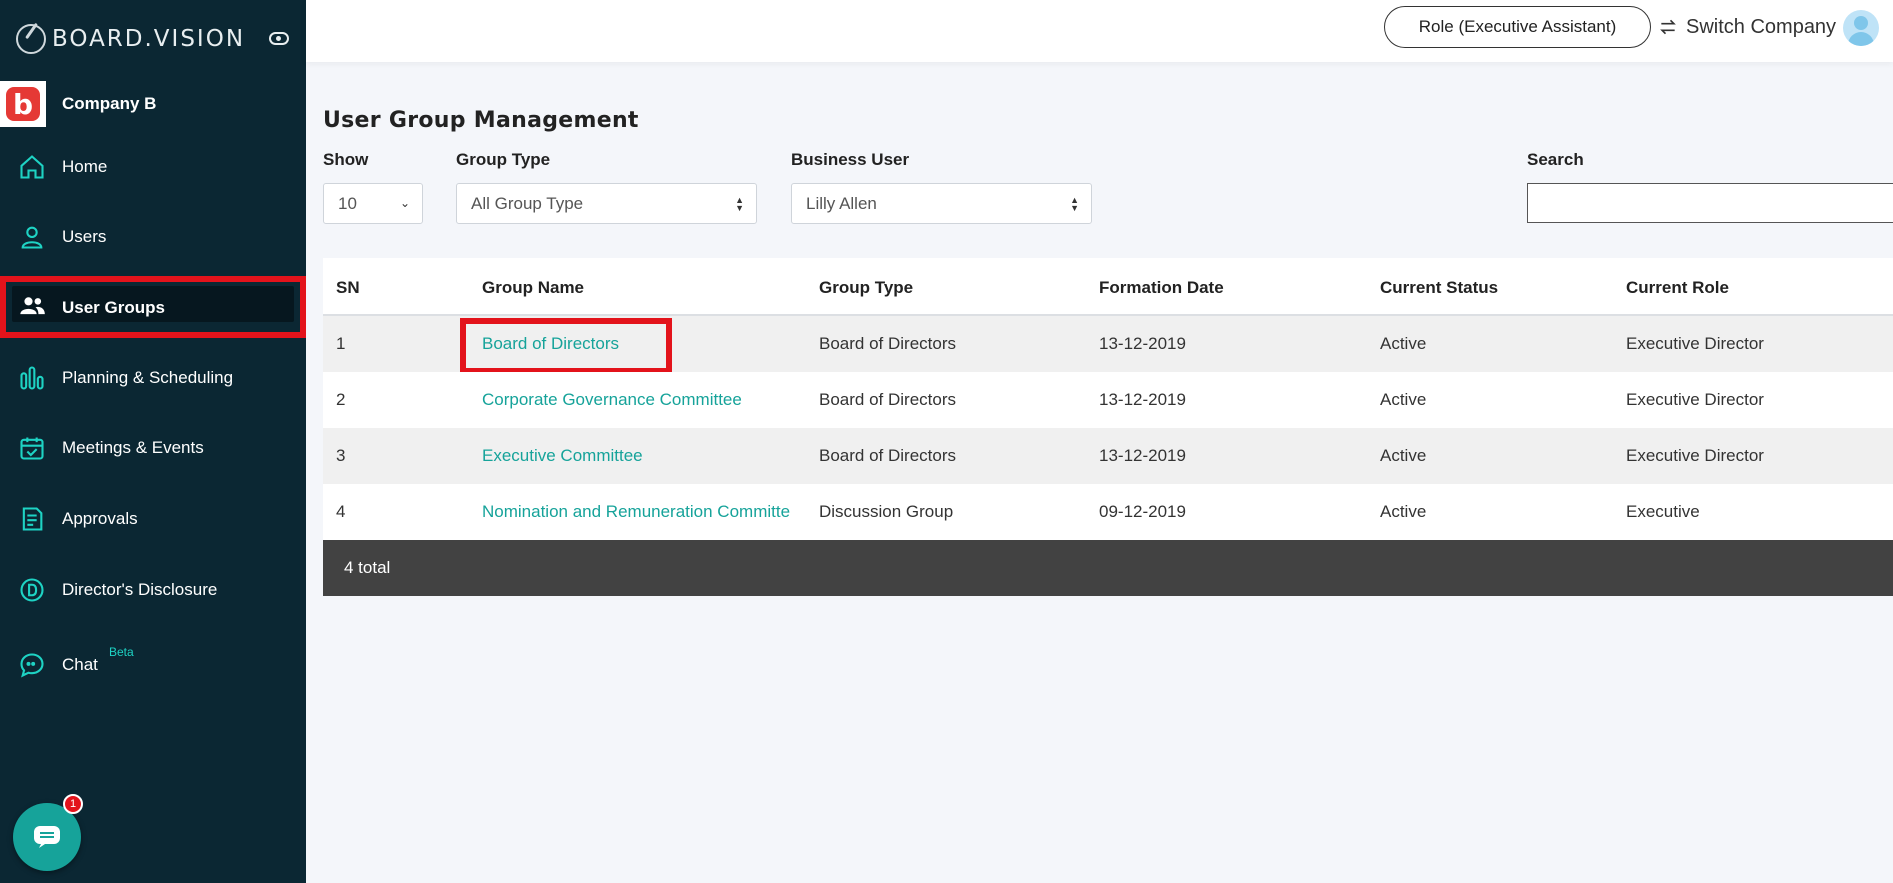  I want to click on group-type-label: Group Type, so click(503, 159).